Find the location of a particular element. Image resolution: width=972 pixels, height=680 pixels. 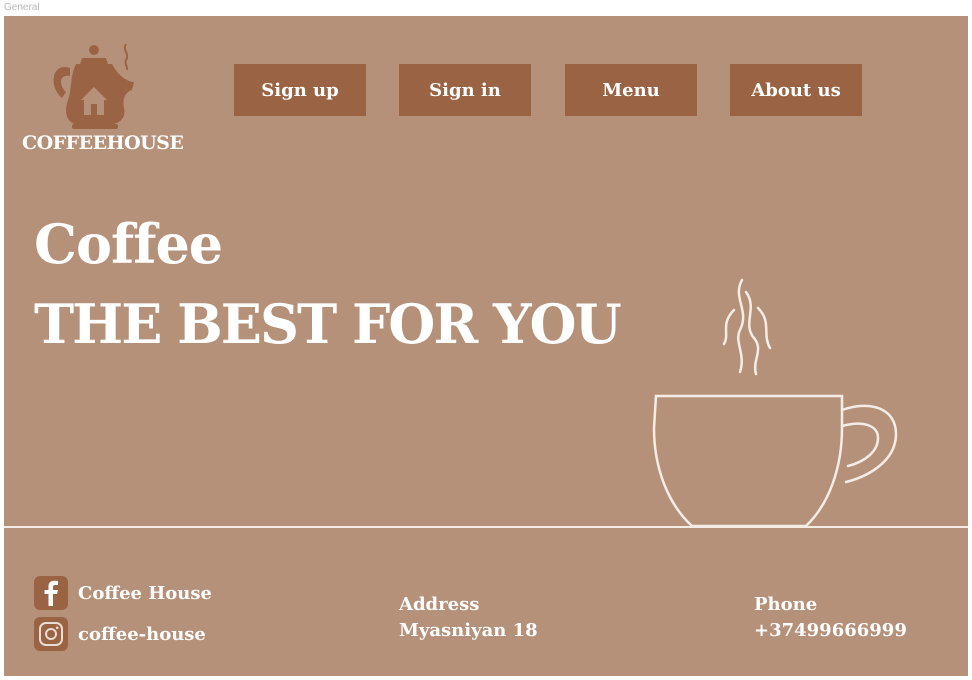

phone-value: +37499666999 is located at coordinates (830, 630).